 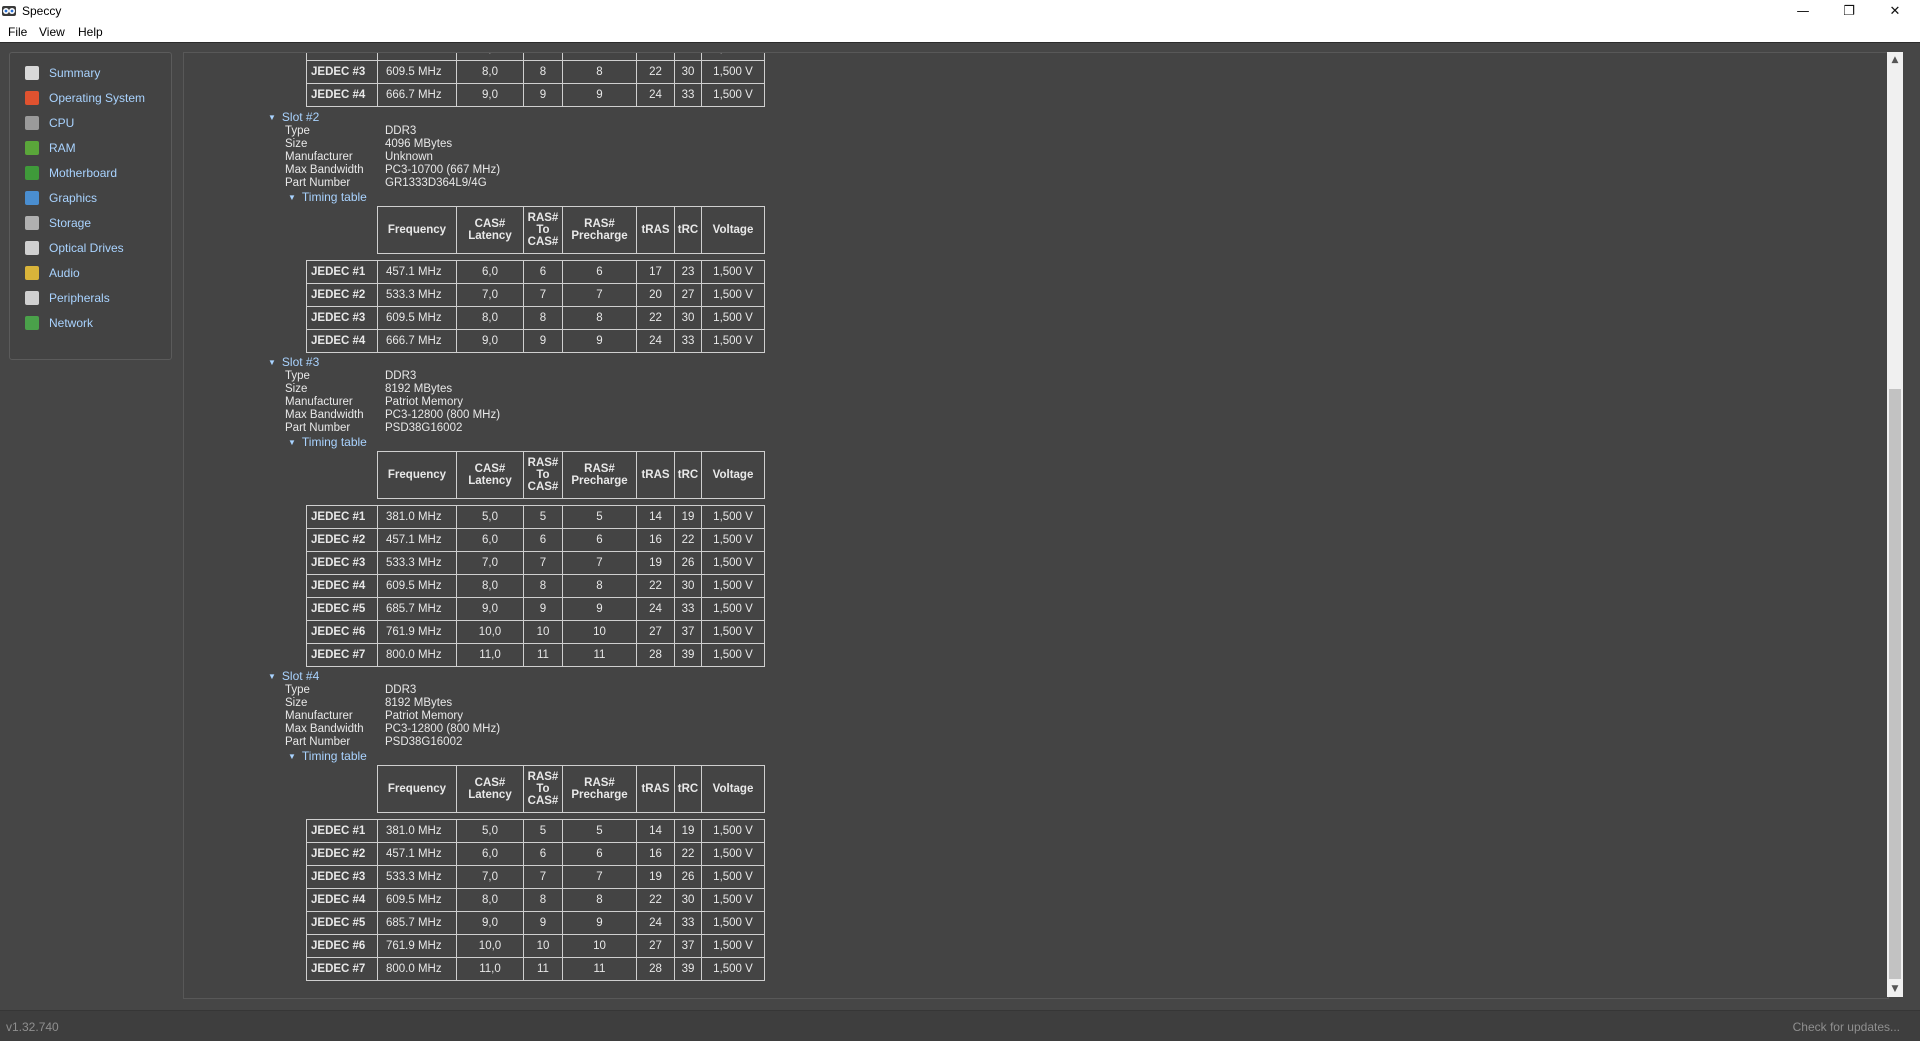 What do you see at coordinates (409, 157) in the screenshot?
I see `property-value: Unknown` at bounding box center [409, 157].